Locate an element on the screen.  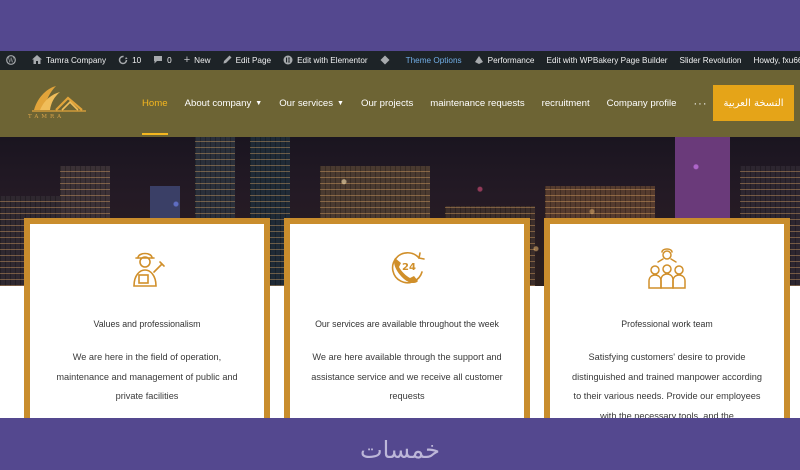
elementor-icon is located at coordinates (288, 61).